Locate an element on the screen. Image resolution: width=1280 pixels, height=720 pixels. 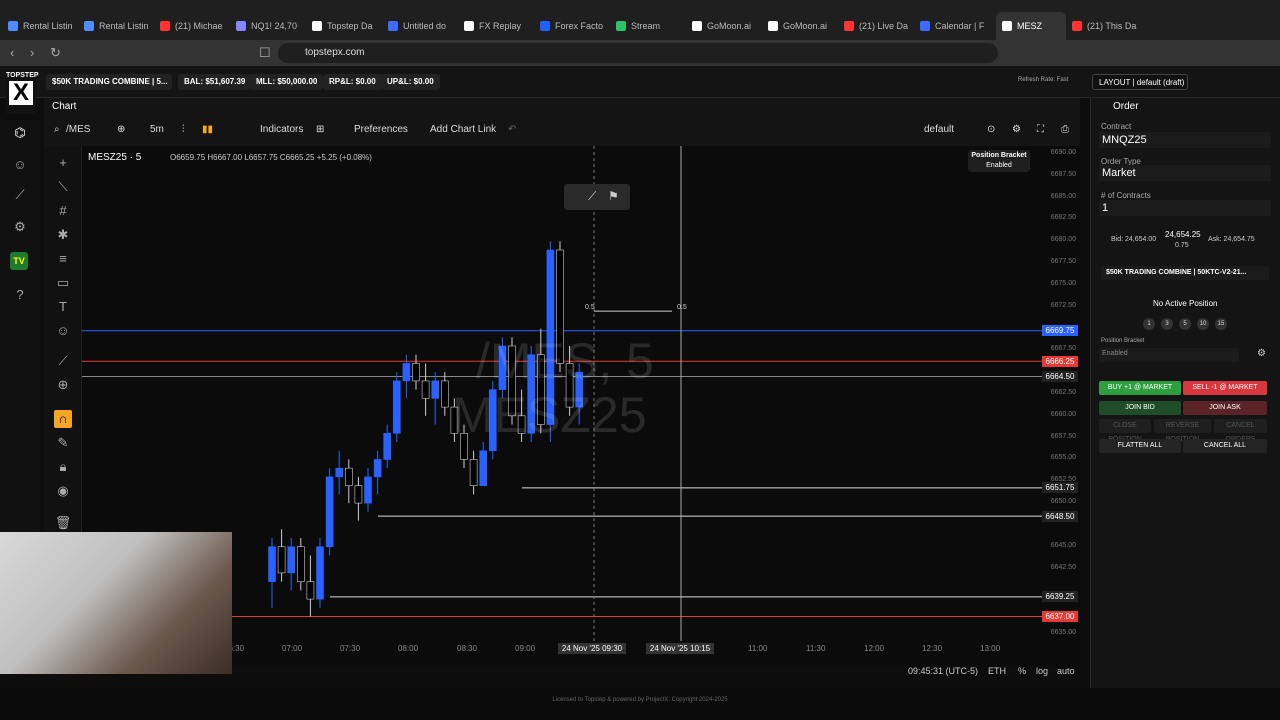
price-tag: 6637.00 is located at coordinates (1060, 617).